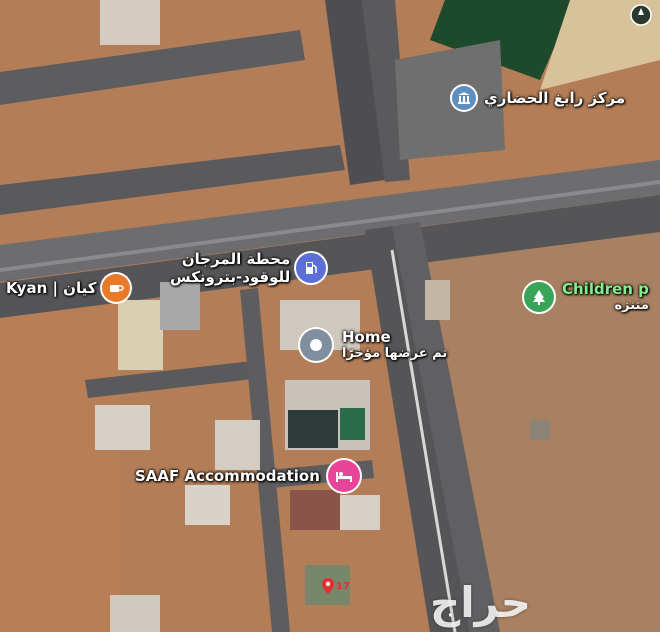 This screenshot has width=660, height=632. Describe the element at coordinates (236, 259) in the screenshot. I see `poi-label: محطة المرجان` at that location.